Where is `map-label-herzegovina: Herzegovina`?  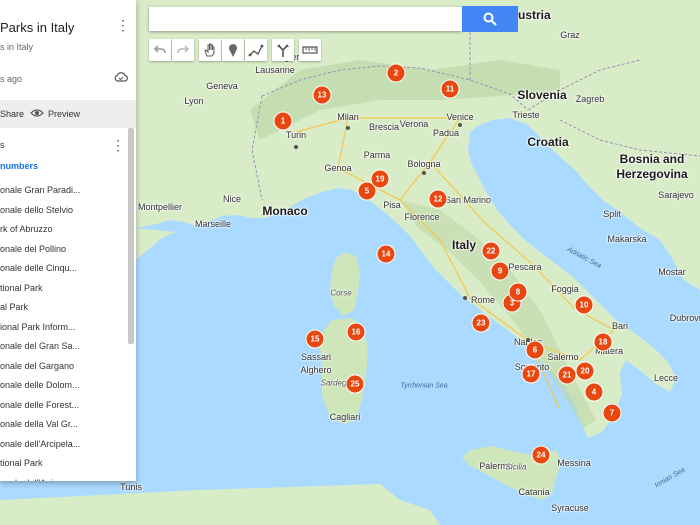
map-label-herzegovina: Herzegovina is located at coordinates (652, 174).